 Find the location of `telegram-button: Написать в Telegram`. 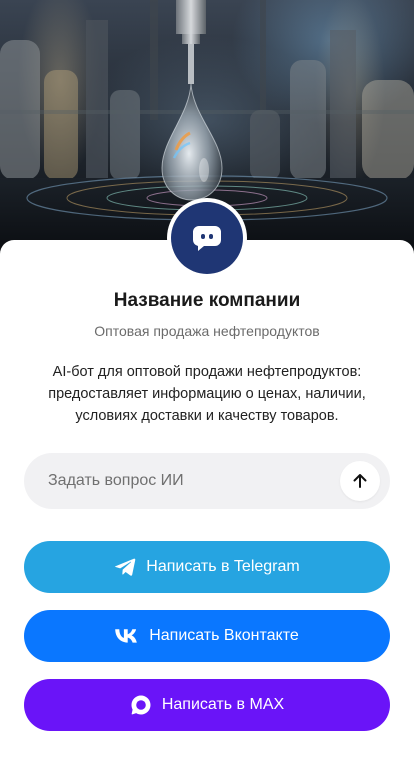

telegram-button: Написать в Telegram is located at coordinates (207, 567).